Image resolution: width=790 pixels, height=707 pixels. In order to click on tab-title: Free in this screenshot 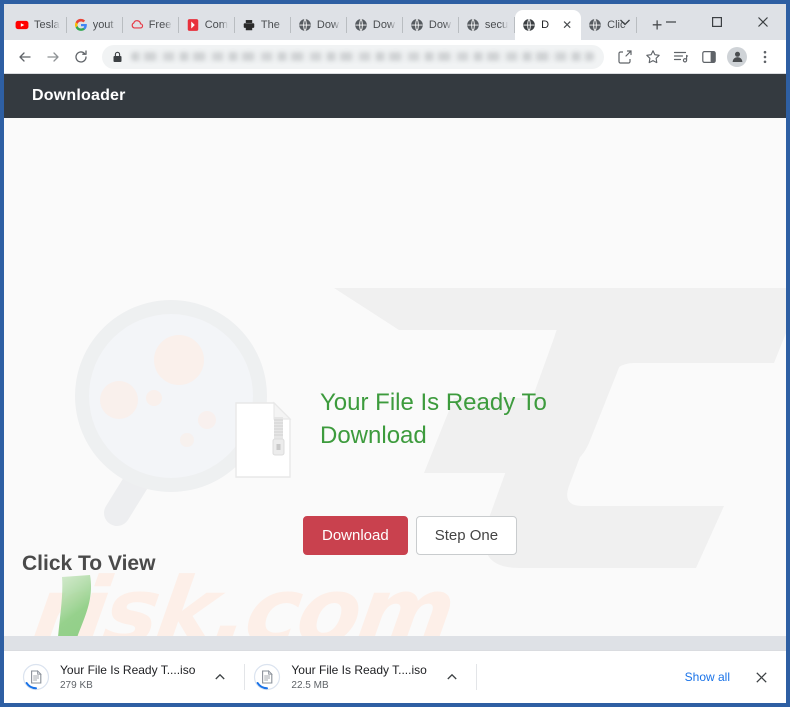, I will do `click(160, 25)`.